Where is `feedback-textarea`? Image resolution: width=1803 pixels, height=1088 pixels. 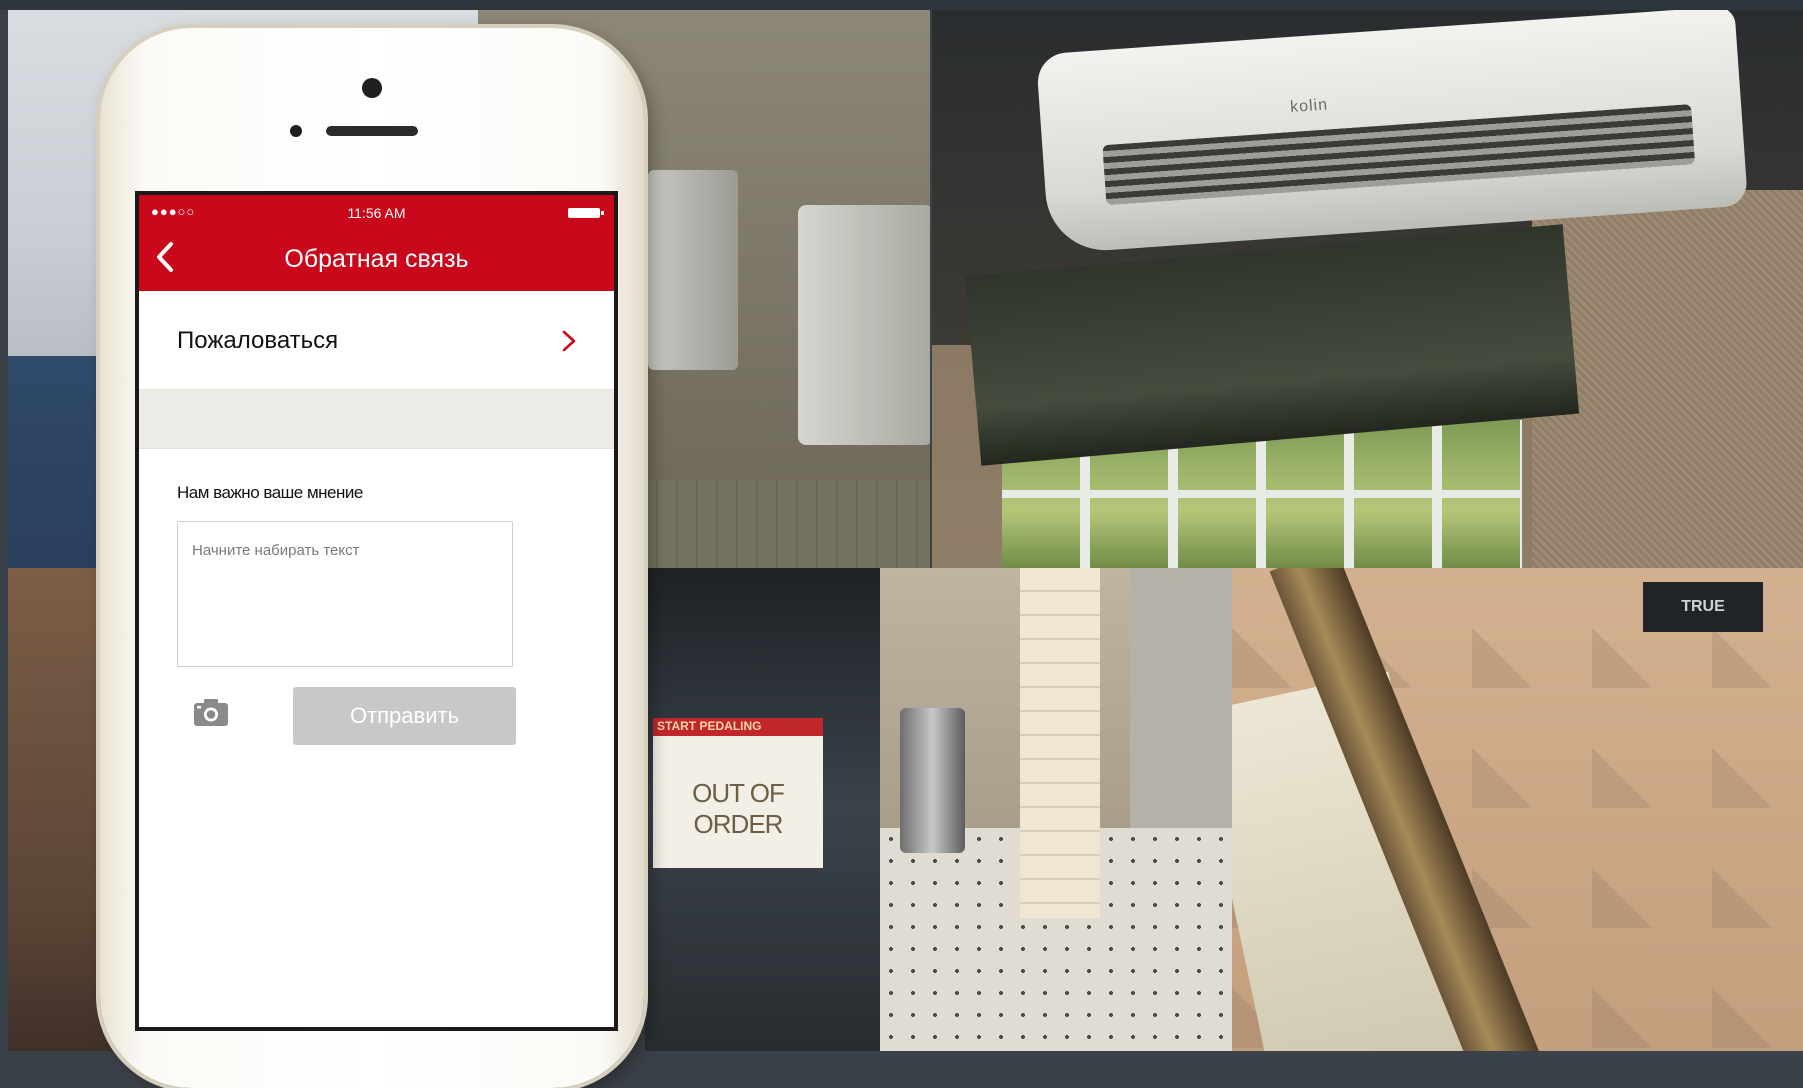 feedback-textarea is located at coordinates (345, 594).